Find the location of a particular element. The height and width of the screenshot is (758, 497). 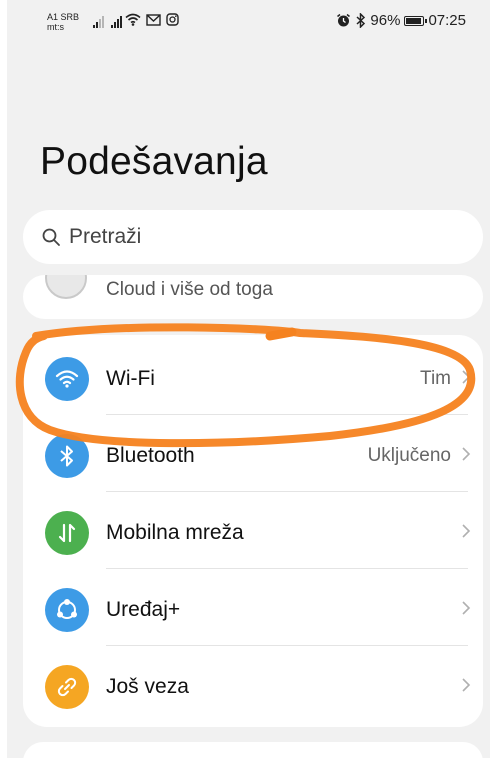

settings-item-wifi: Wi-Fi Tim is located at coordinates (253, 376).